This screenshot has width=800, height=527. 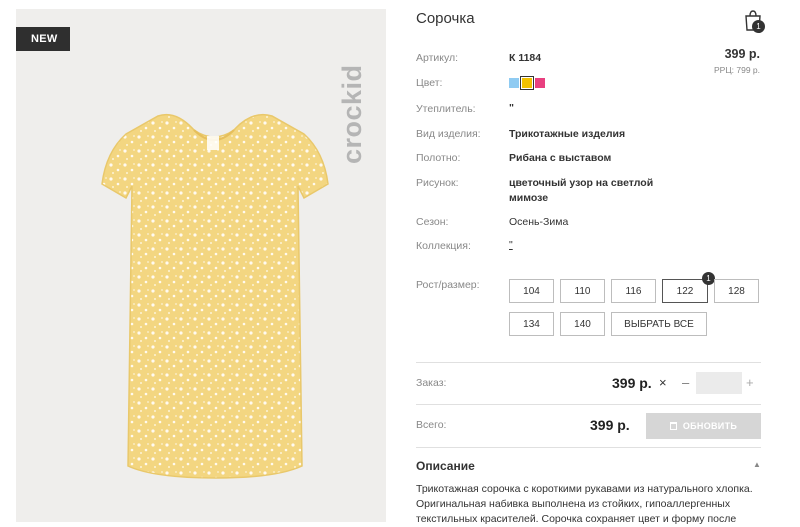 What do you see at coordinates (610, 425) in the screenshot?
I see `total-price: 399 р.` at bounding box center [610, 425].